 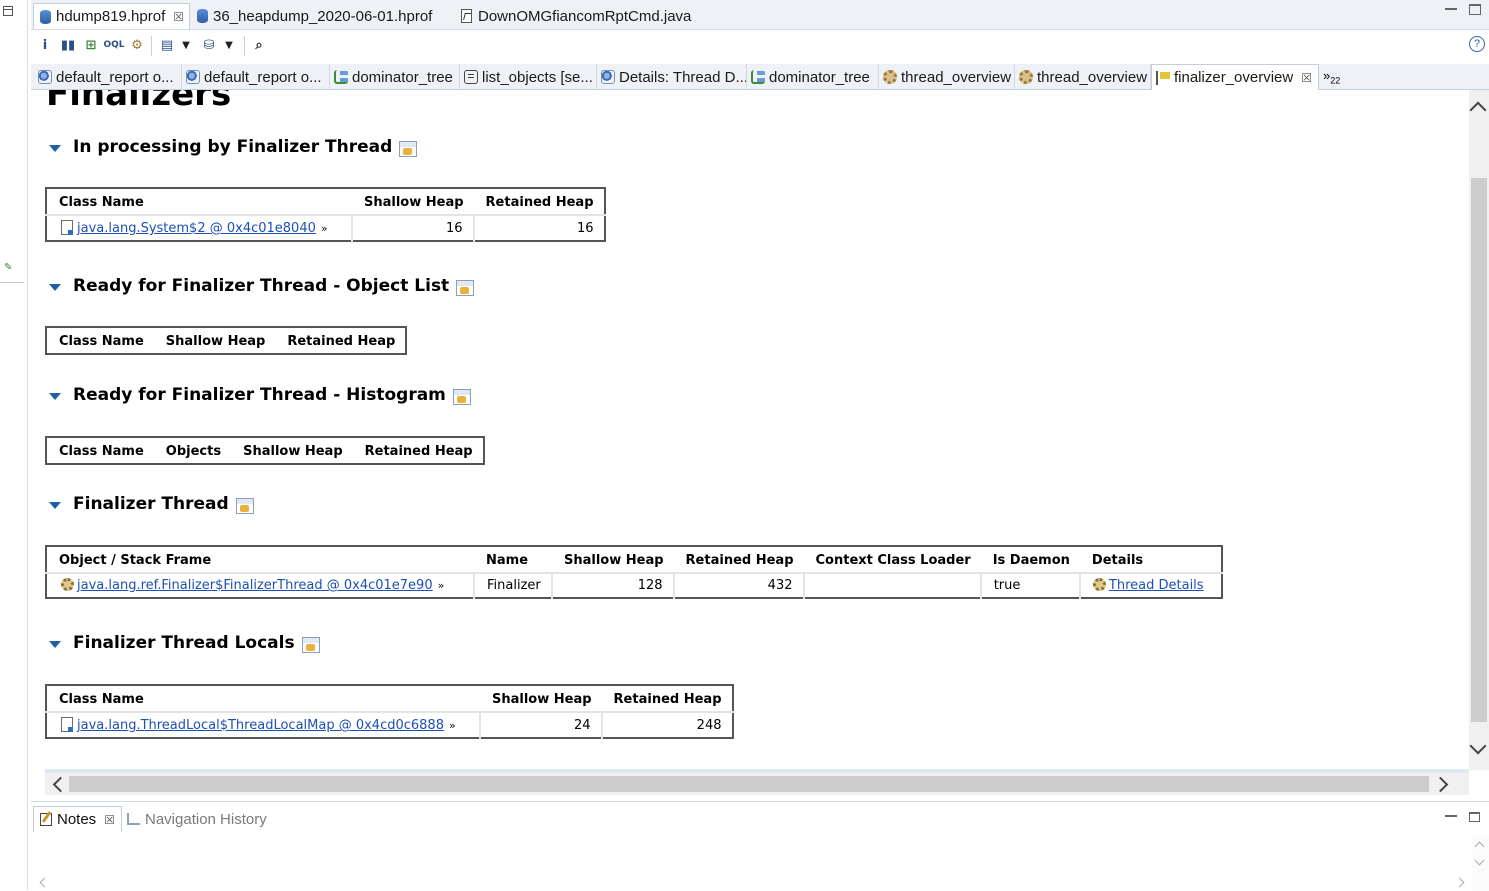 What do you see at coordinates (262, 286) in the screenshot?
I see `section-ready-object-list: Ready for Finalizer Thread - Object List` at bounding box center [262, 286].